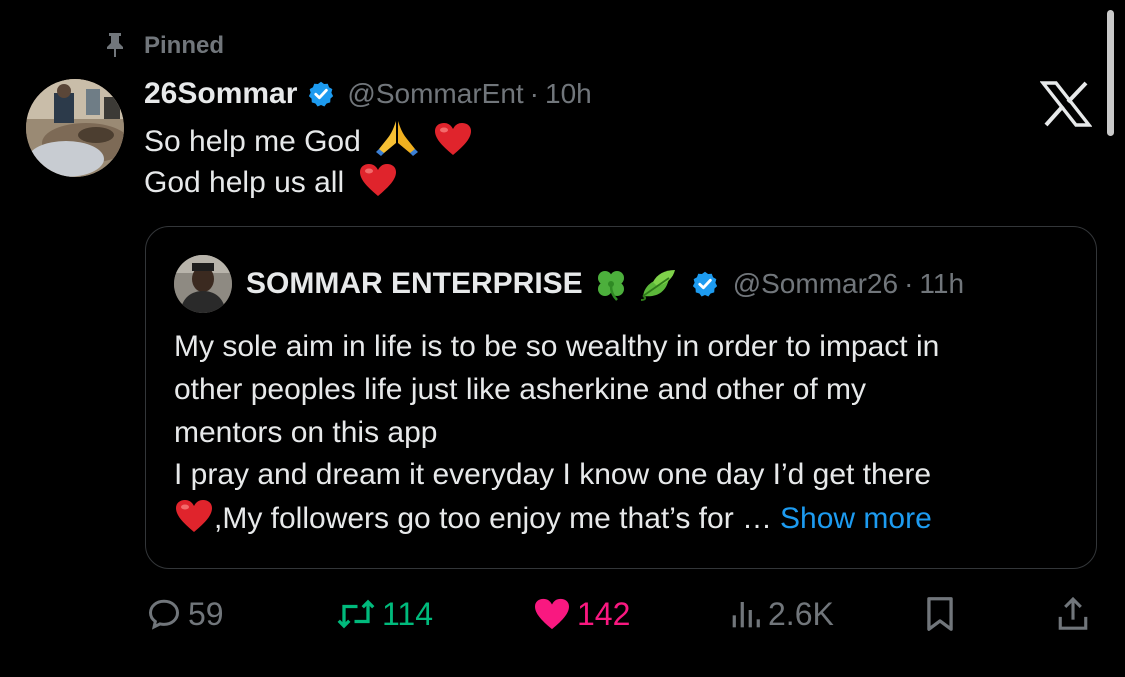  Describe the element at coordinates (435, 94) in the screenshot. I see `author-handle: @SommarEnt` at that location.